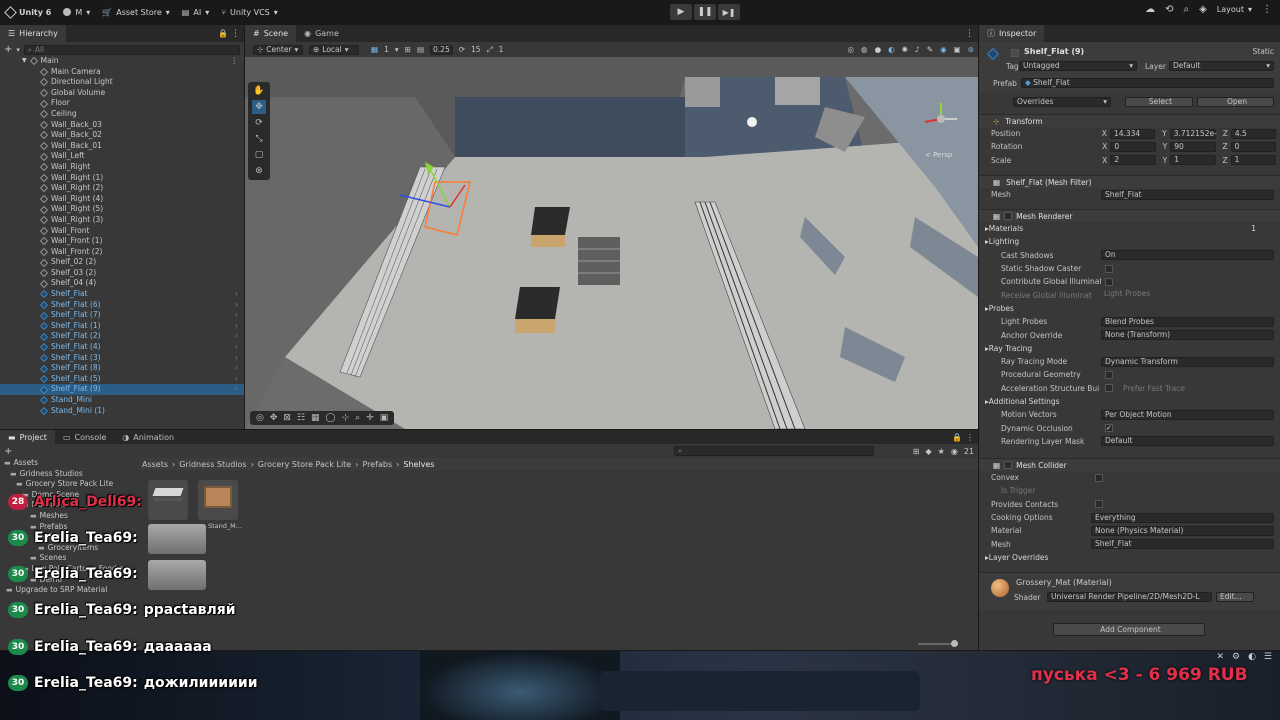 This screenshot has width=1280, height=720. Describe the element at coordinates (1253, 133) in the screenshot. I see `position-z-field: 4.5` at that location.